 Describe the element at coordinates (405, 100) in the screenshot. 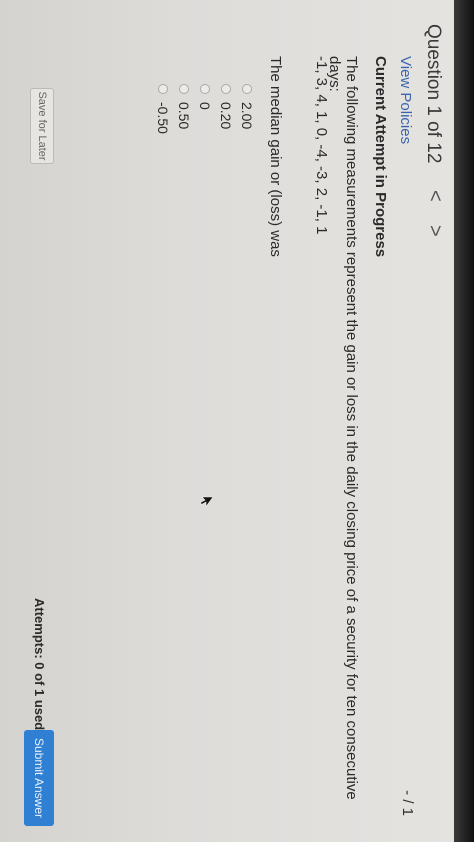

I see `view-policies-link: View Policies` at that location.